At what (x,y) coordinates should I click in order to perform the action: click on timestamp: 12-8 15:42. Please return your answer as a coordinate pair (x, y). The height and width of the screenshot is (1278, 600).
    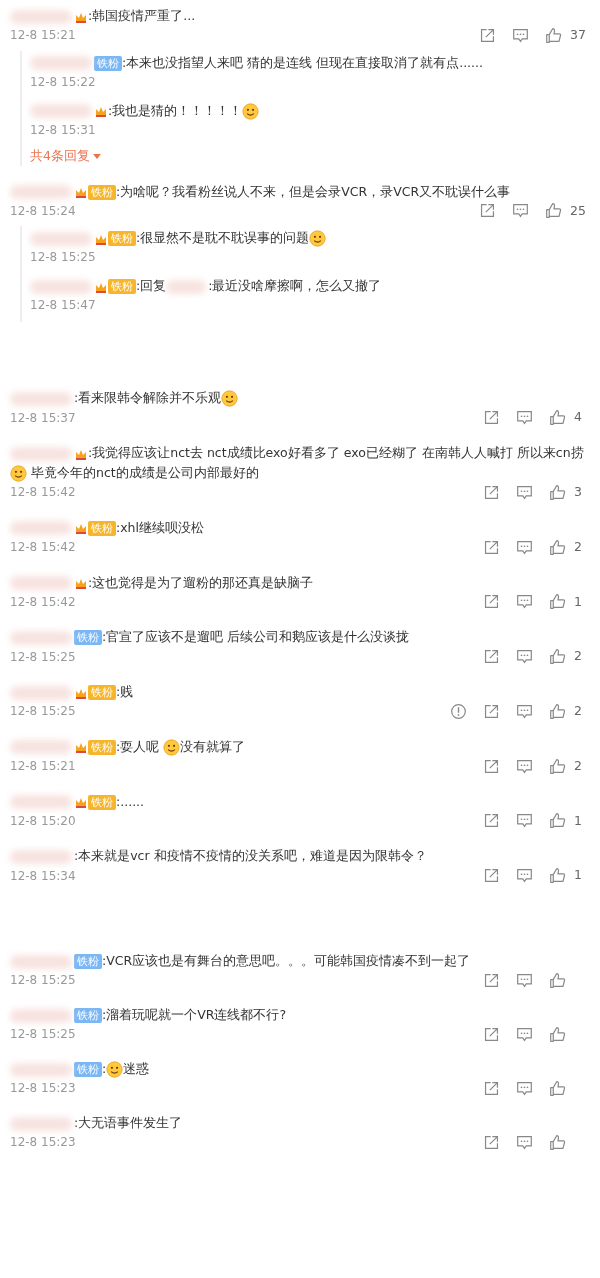
    Looking at the image, I should click on (43, 493).